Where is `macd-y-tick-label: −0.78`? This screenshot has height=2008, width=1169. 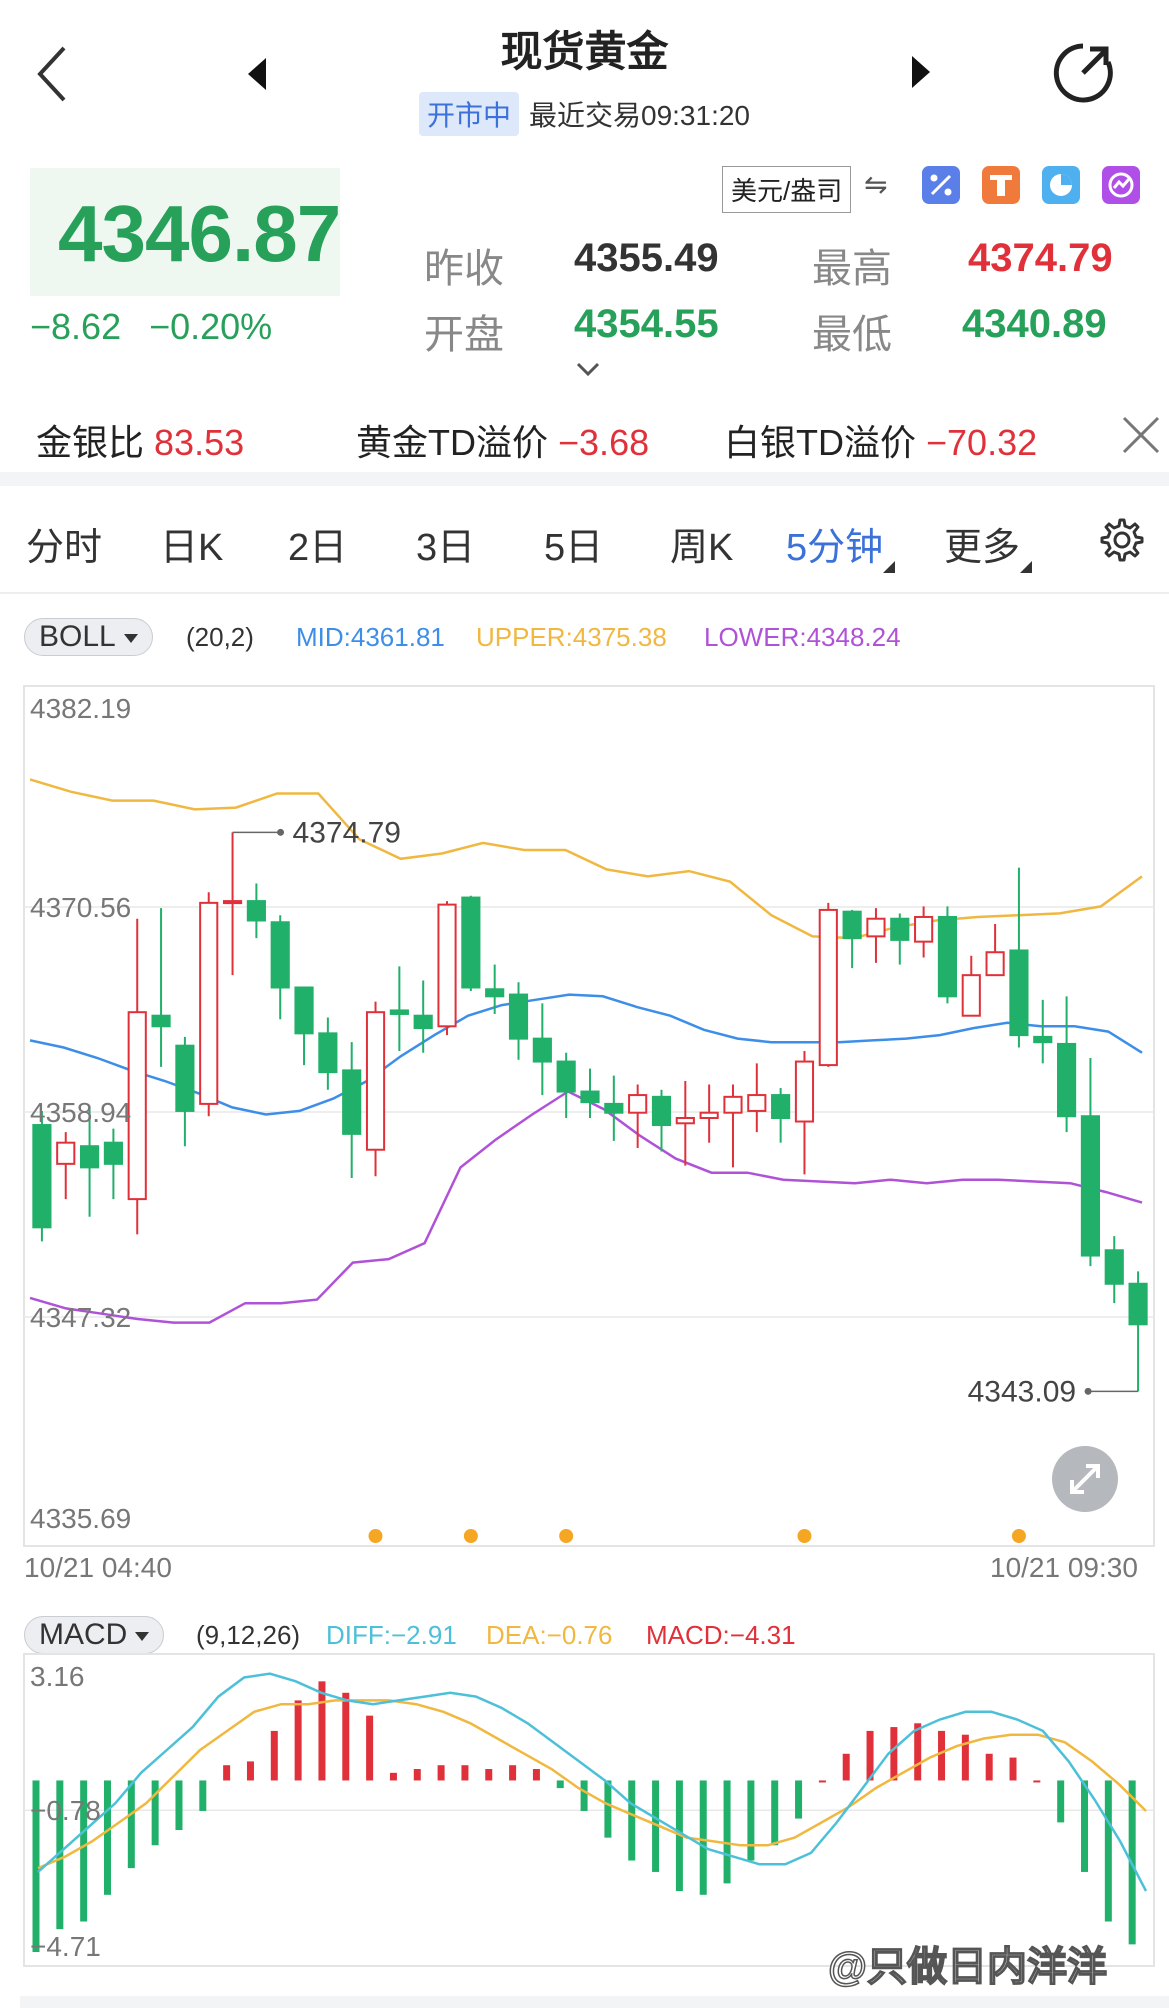
macd-y-tick-label: −0.78 is located at coordinates (65, 1810).